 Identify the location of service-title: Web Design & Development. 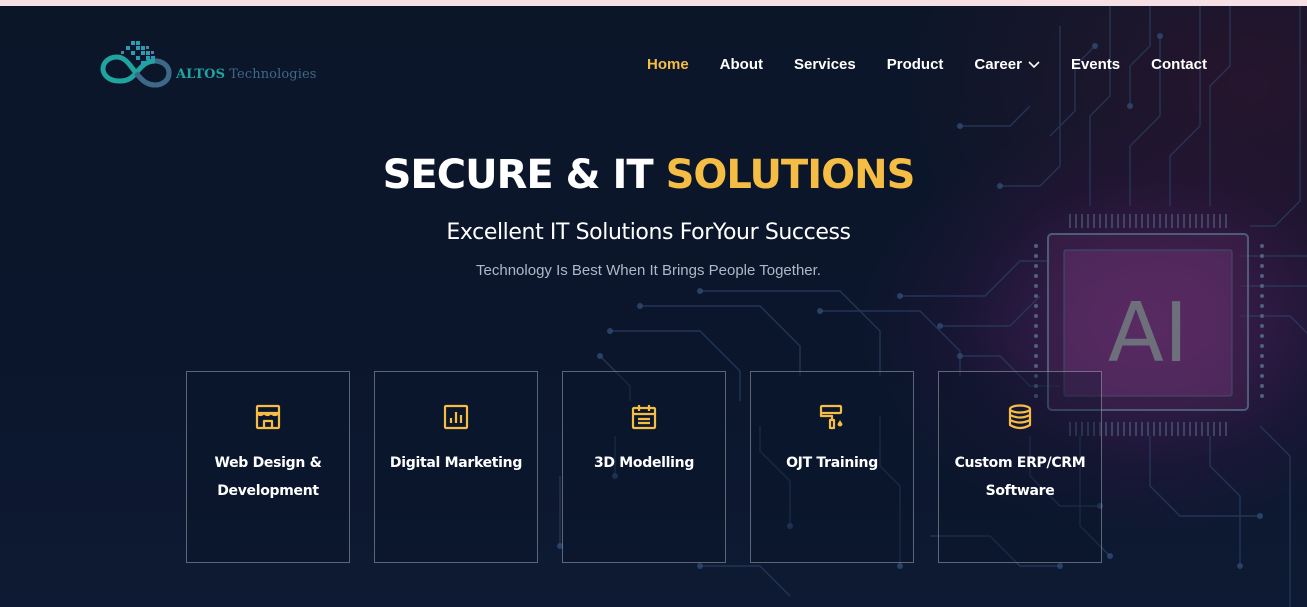
(268, 477).